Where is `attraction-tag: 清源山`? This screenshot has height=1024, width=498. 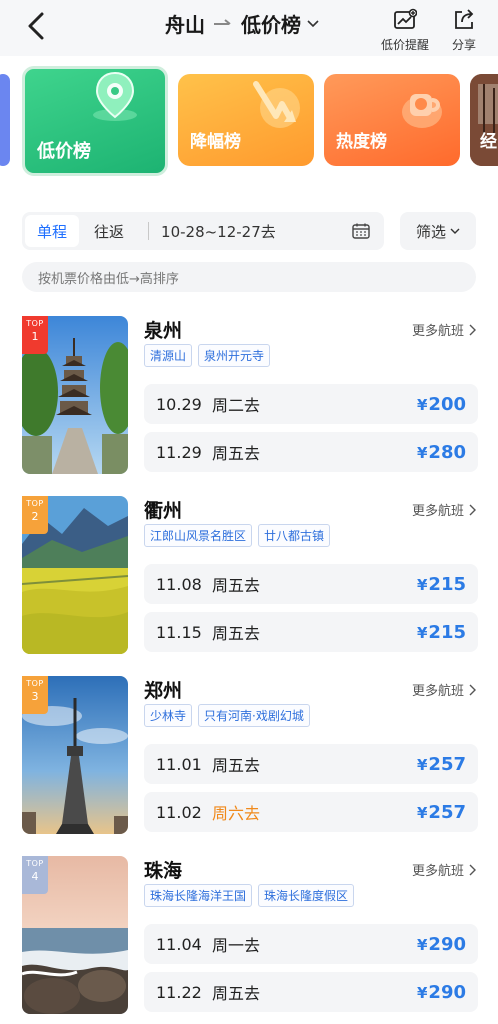 attraction-tag: 清源山 is located at coordinates (168, 355).